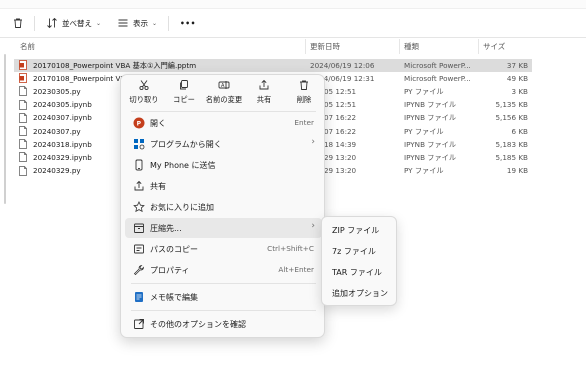 This screenshot has width=586, height=368. Describe the element at coordinates (170, 270) in the screenshot. I see `menu-item-label: プロパティ` at that location.